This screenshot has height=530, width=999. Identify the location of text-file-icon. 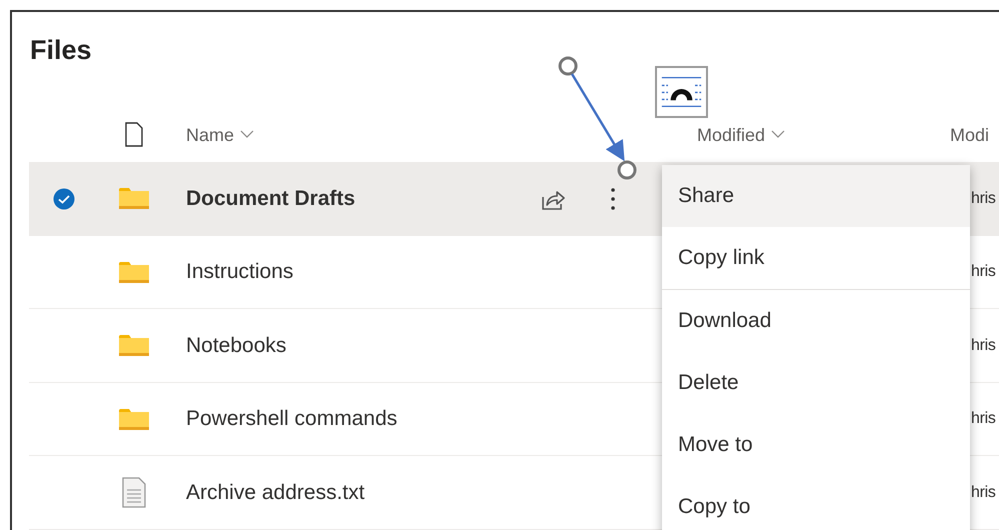
(134, 492).